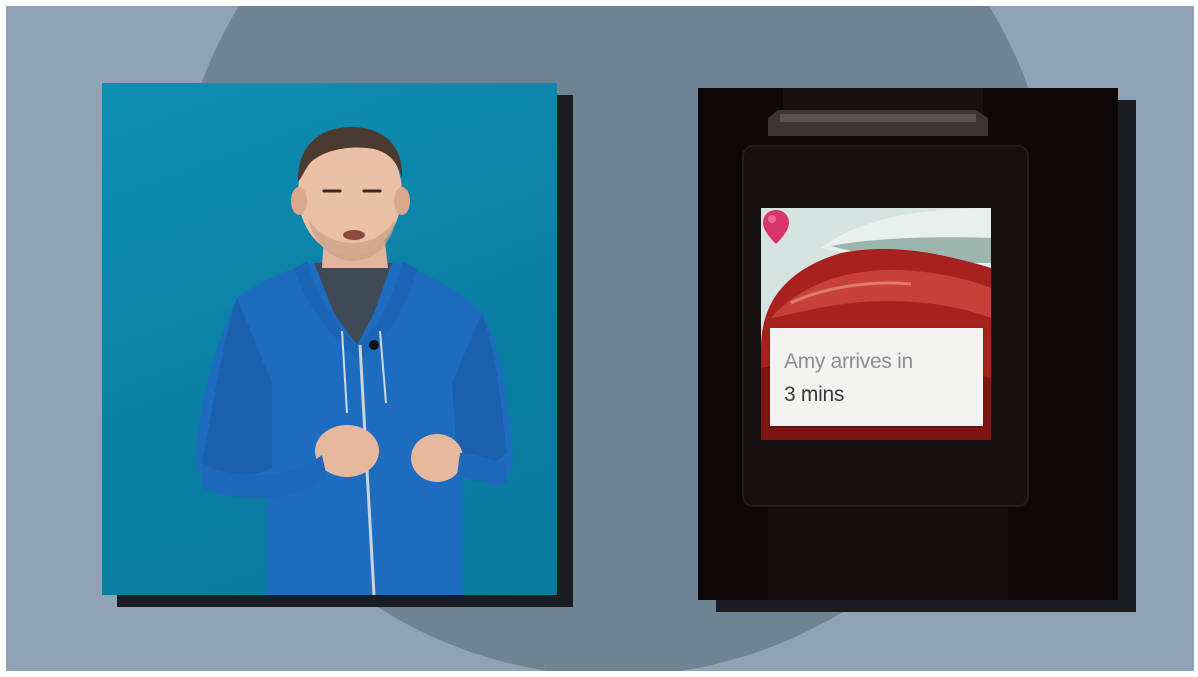 This screenshot has height=677, width=1198. Describe the element at coordinates (437, 458) in the screenshot. I see `right-hand` at that location.